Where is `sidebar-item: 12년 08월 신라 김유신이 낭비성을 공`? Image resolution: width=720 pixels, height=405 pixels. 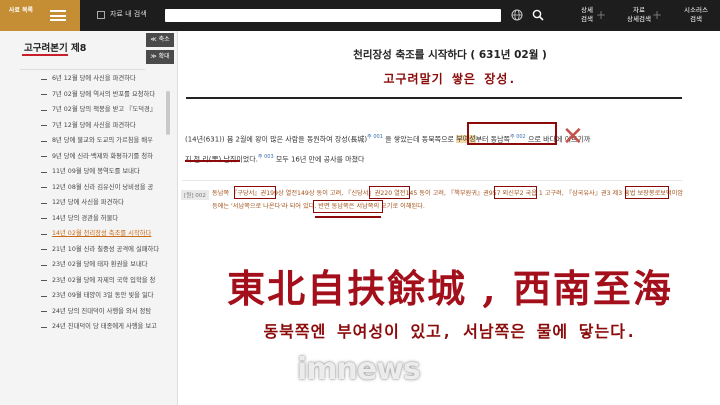 sidebar-item: 12년 08월 신라 김유신이 낭비성을 공 is located at coordinates (102, 188).